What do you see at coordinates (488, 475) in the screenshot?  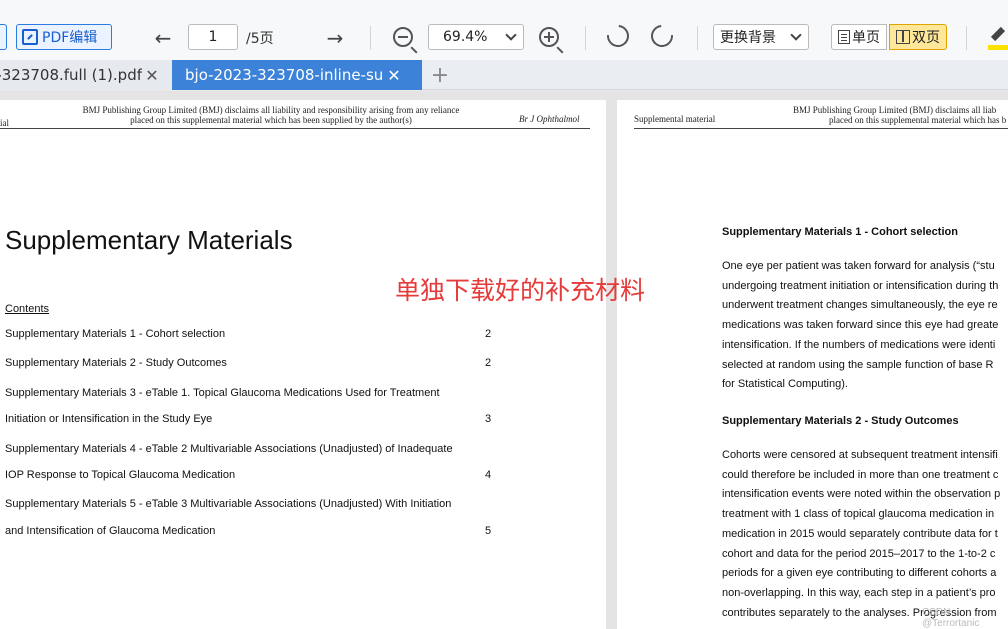 I see `toc-page-number: 4` at bounding box center [488, 475].